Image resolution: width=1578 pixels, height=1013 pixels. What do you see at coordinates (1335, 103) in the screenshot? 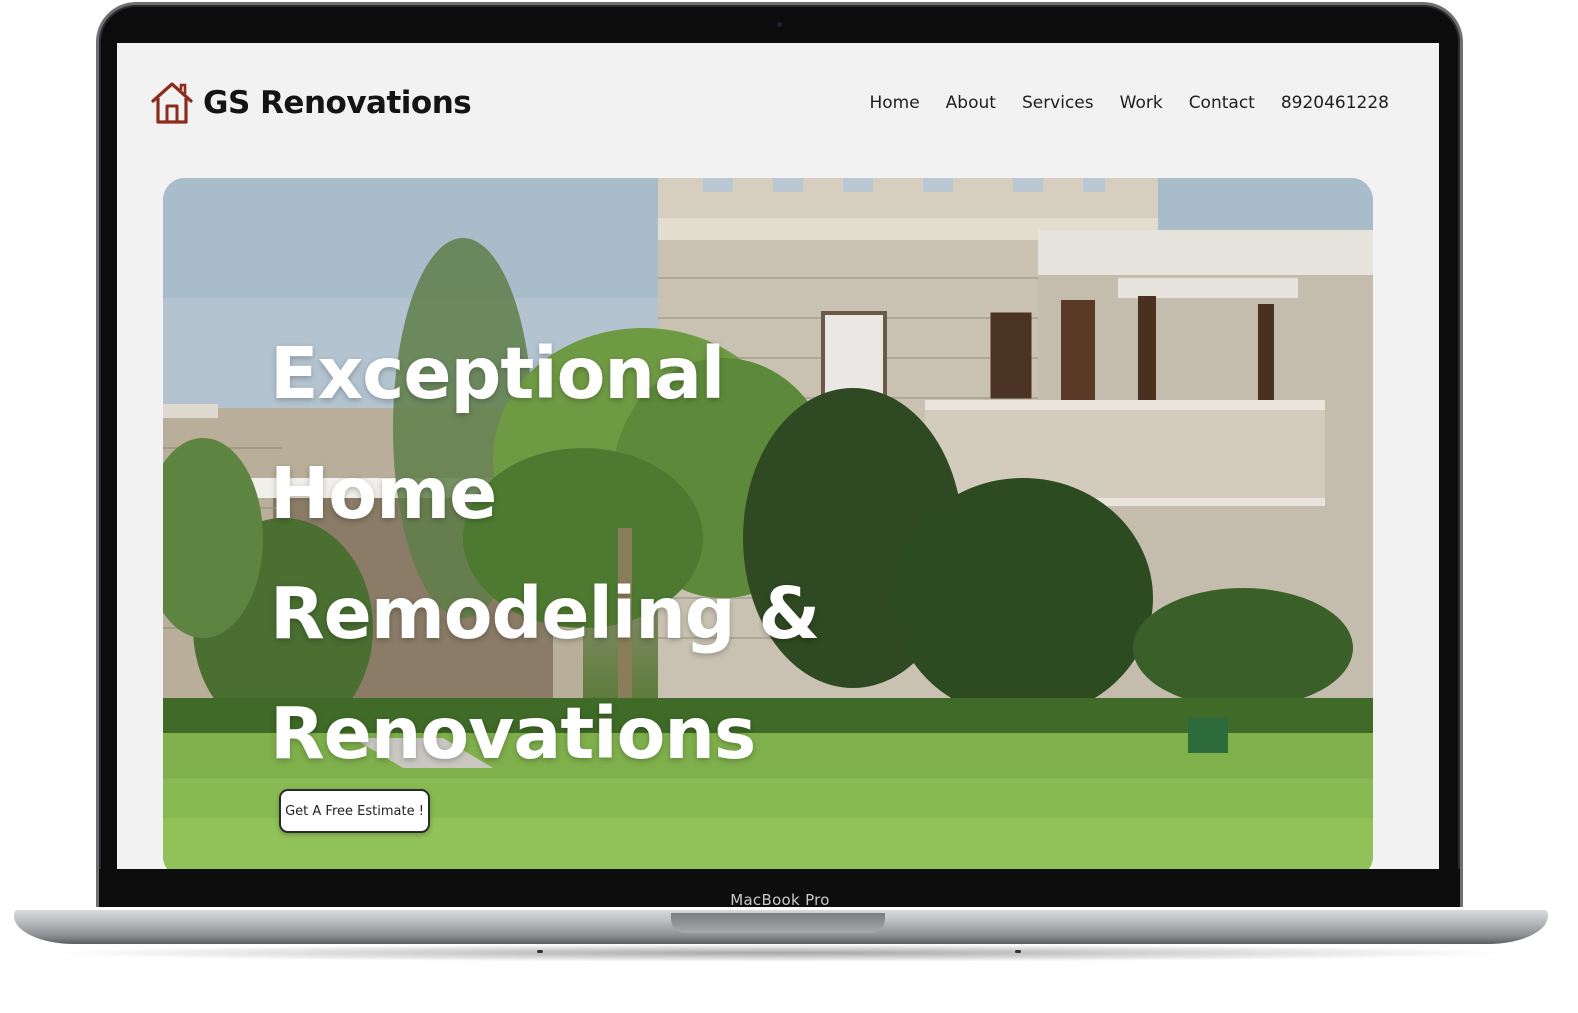
I see `nav-phone-link: 8920461228` at bounding box center [1335, 103].